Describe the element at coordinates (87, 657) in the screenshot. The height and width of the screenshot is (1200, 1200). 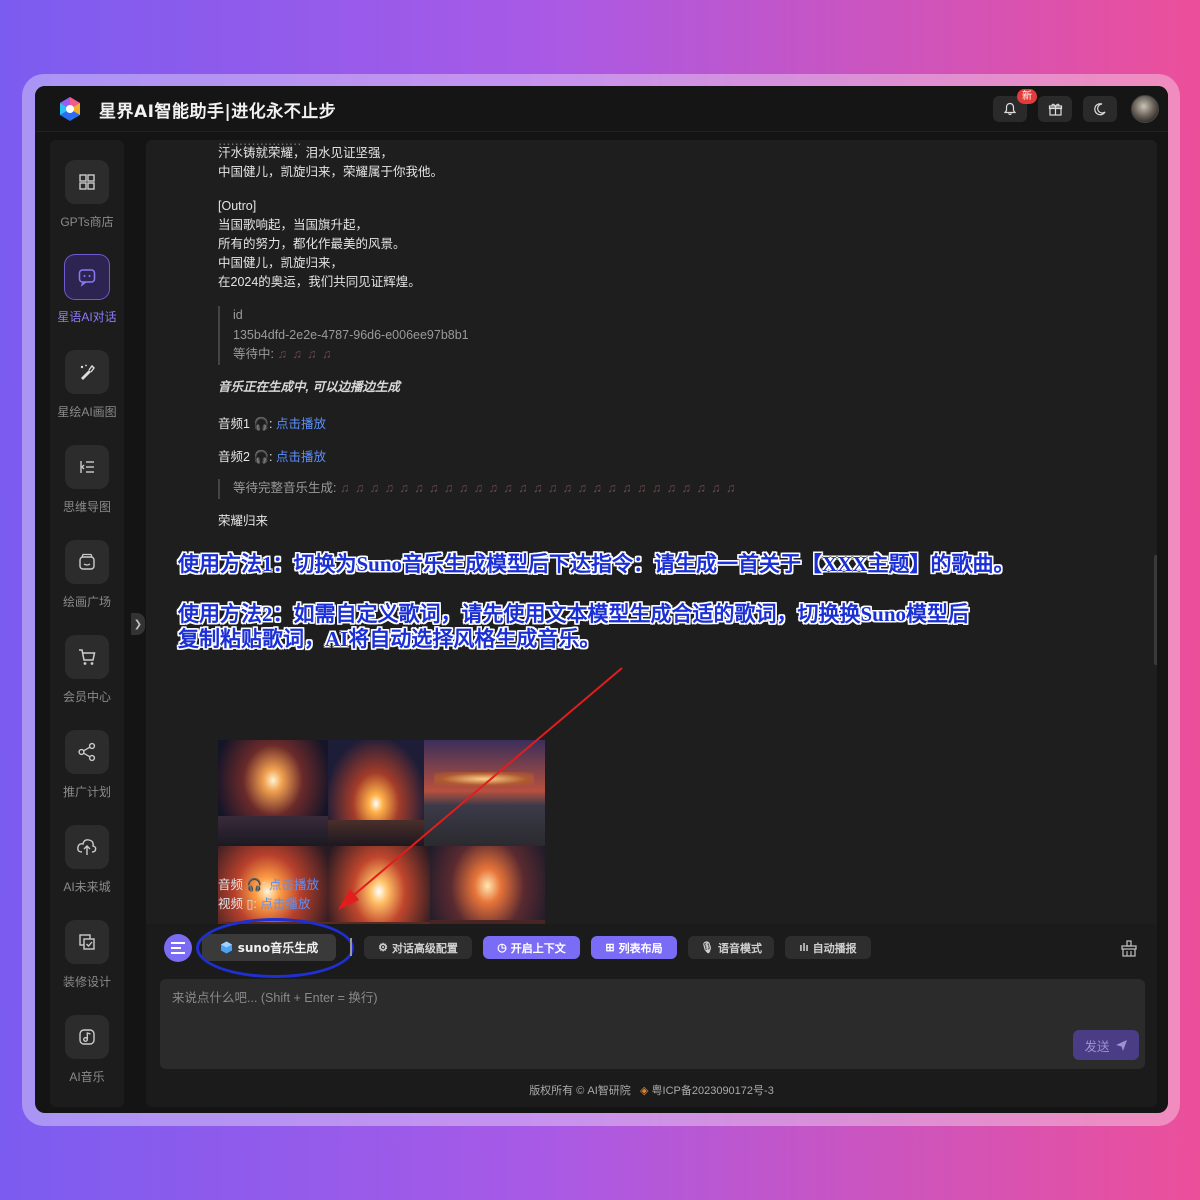
I see `cart-icon` at that location.